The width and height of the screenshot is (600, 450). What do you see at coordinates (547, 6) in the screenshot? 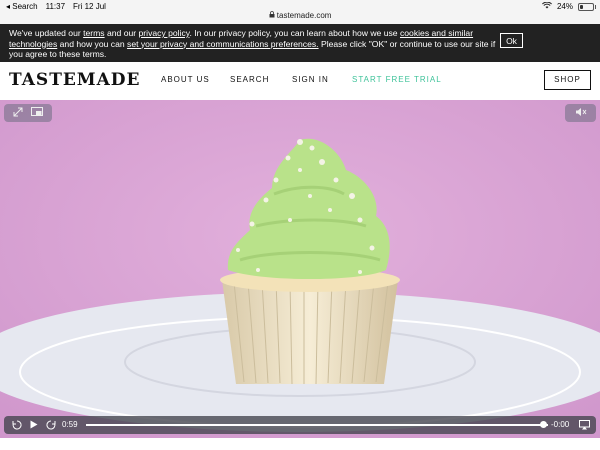
I see `wifi-icon` at bounding box center [547, 6].